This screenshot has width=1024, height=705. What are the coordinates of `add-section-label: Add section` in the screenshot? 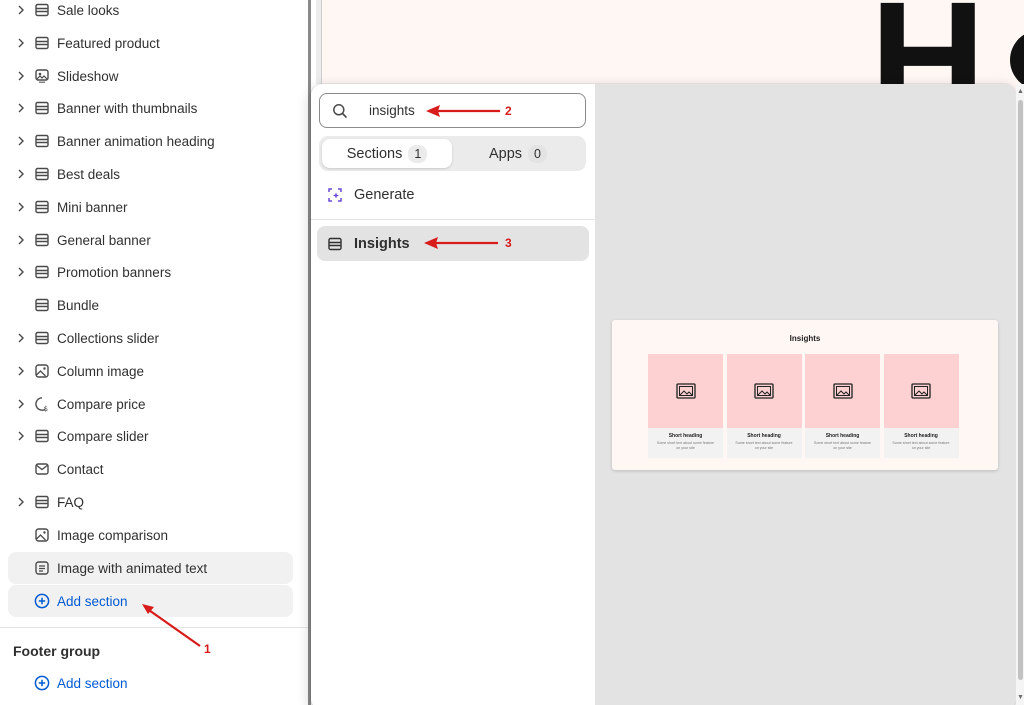 It's located at (92, 601).